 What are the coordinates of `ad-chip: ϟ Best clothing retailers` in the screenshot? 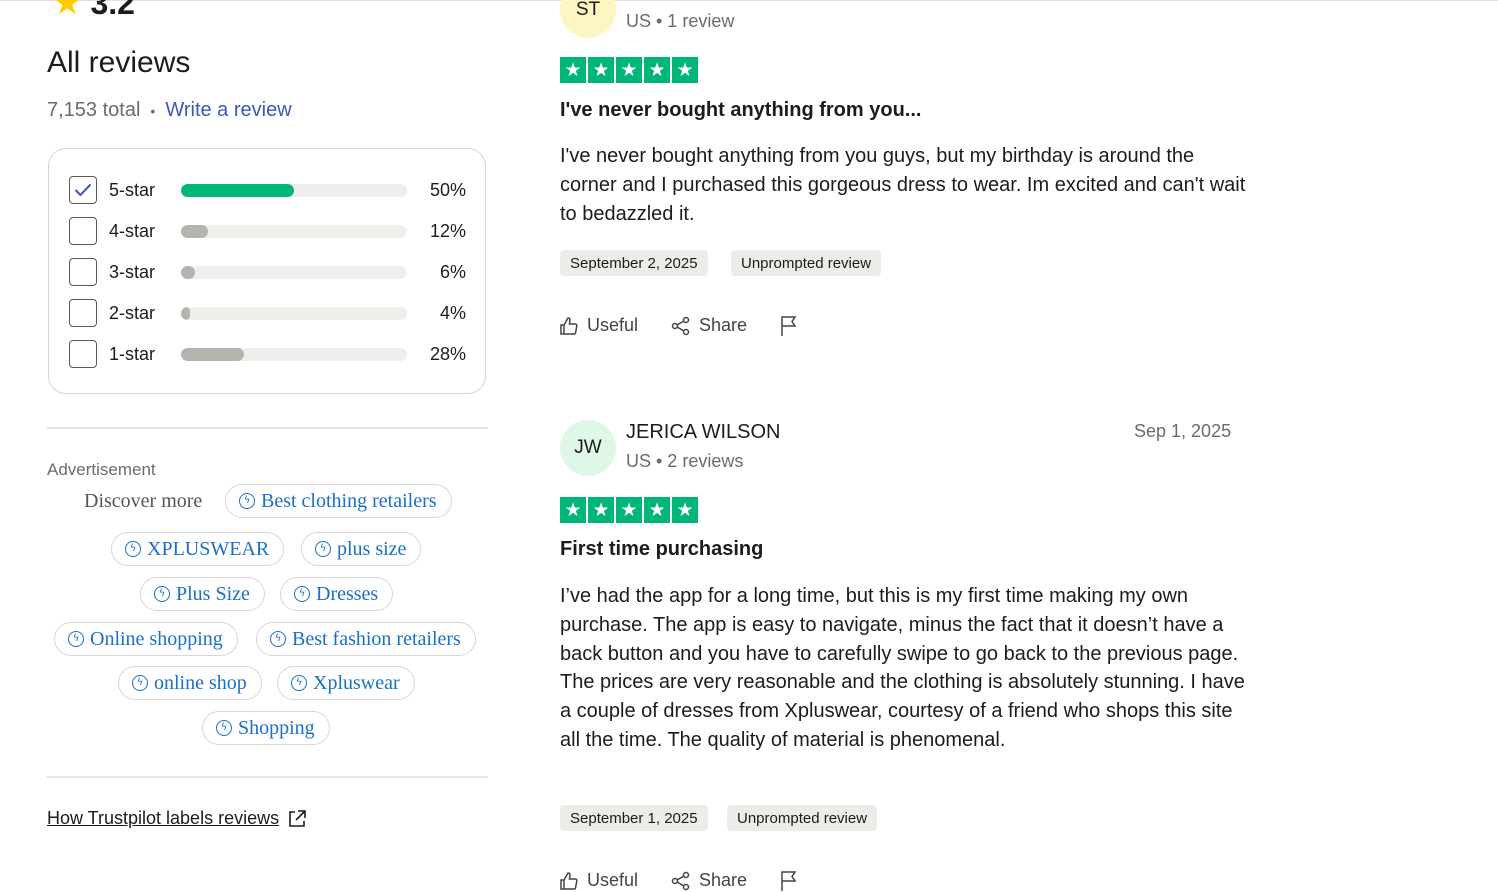 It's located at (338, 501).